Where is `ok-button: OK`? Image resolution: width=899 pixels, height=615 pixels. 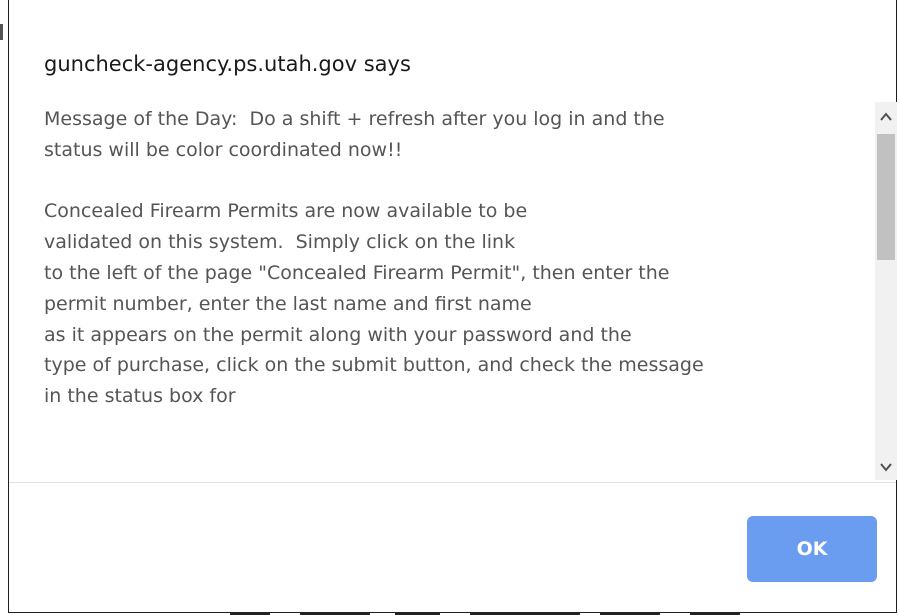
ok-button: OK is located at coordinates (812, 549).